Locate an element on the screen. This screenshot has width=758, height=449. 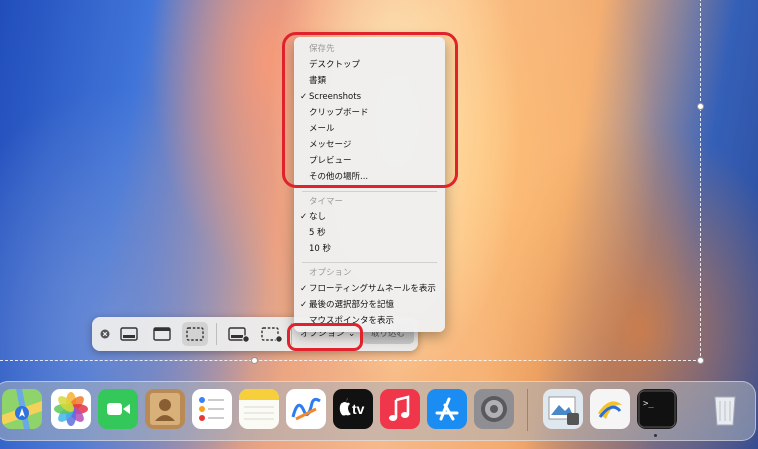
dock-app-music is located at coordinates (400, 409).